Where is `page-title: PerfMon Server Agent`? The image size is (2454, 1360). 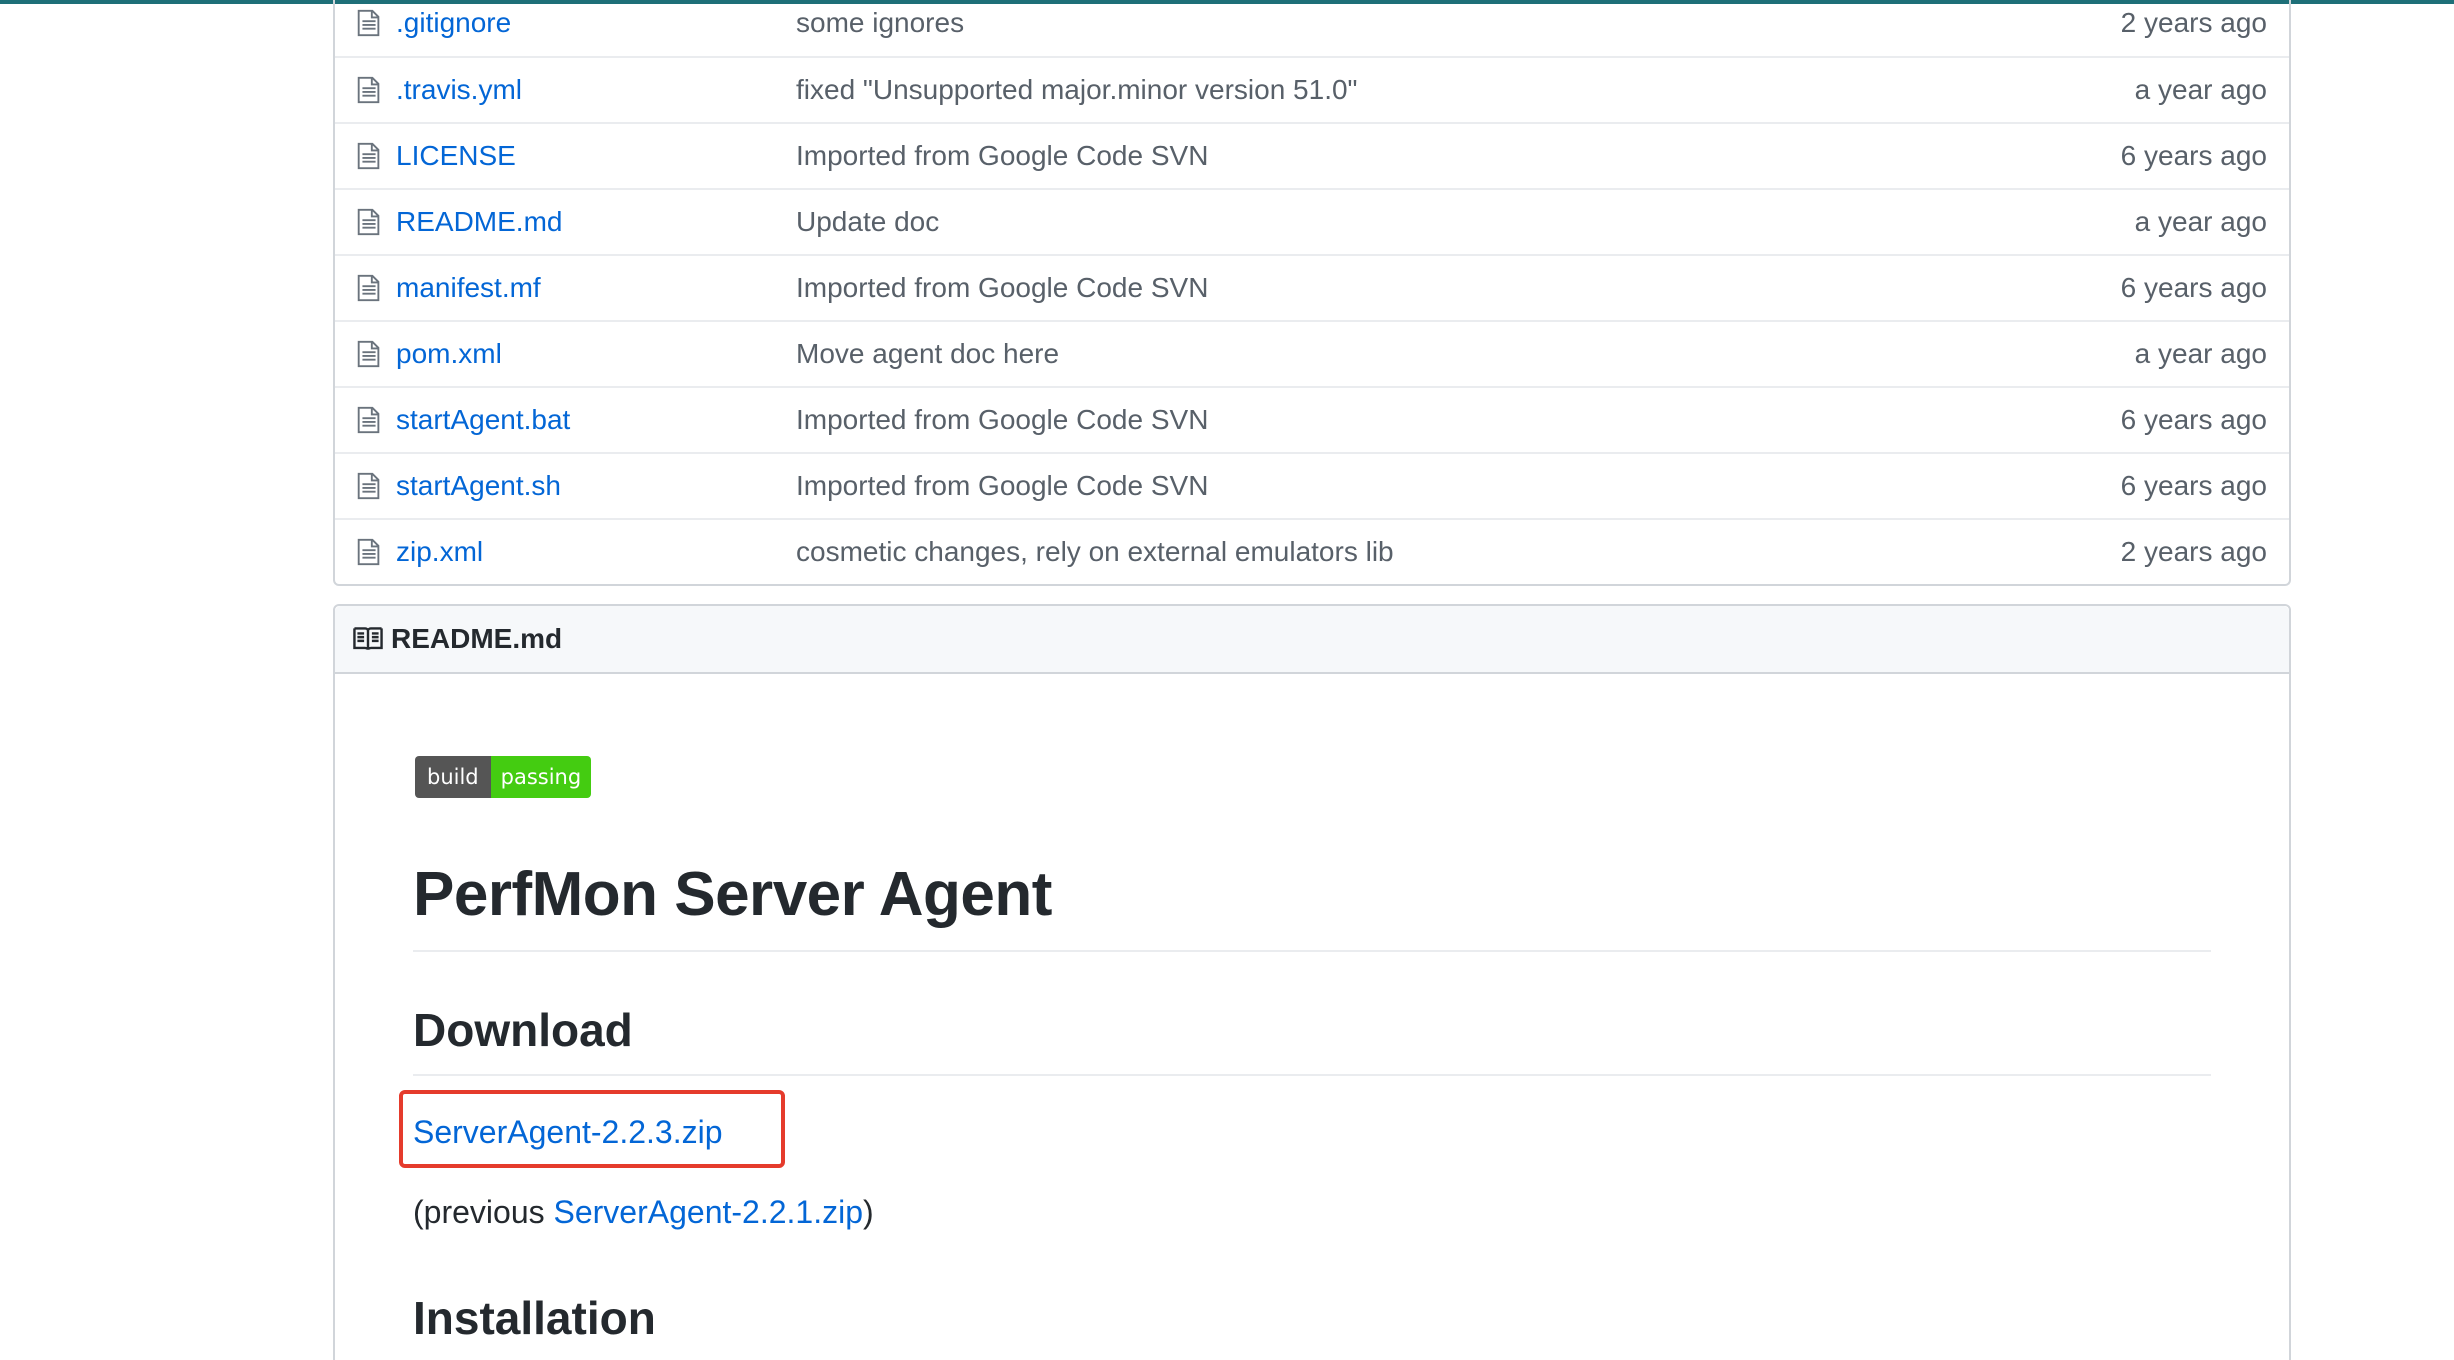
page-title: PerfMon Server Agent is located at coordinates (1312, 904).